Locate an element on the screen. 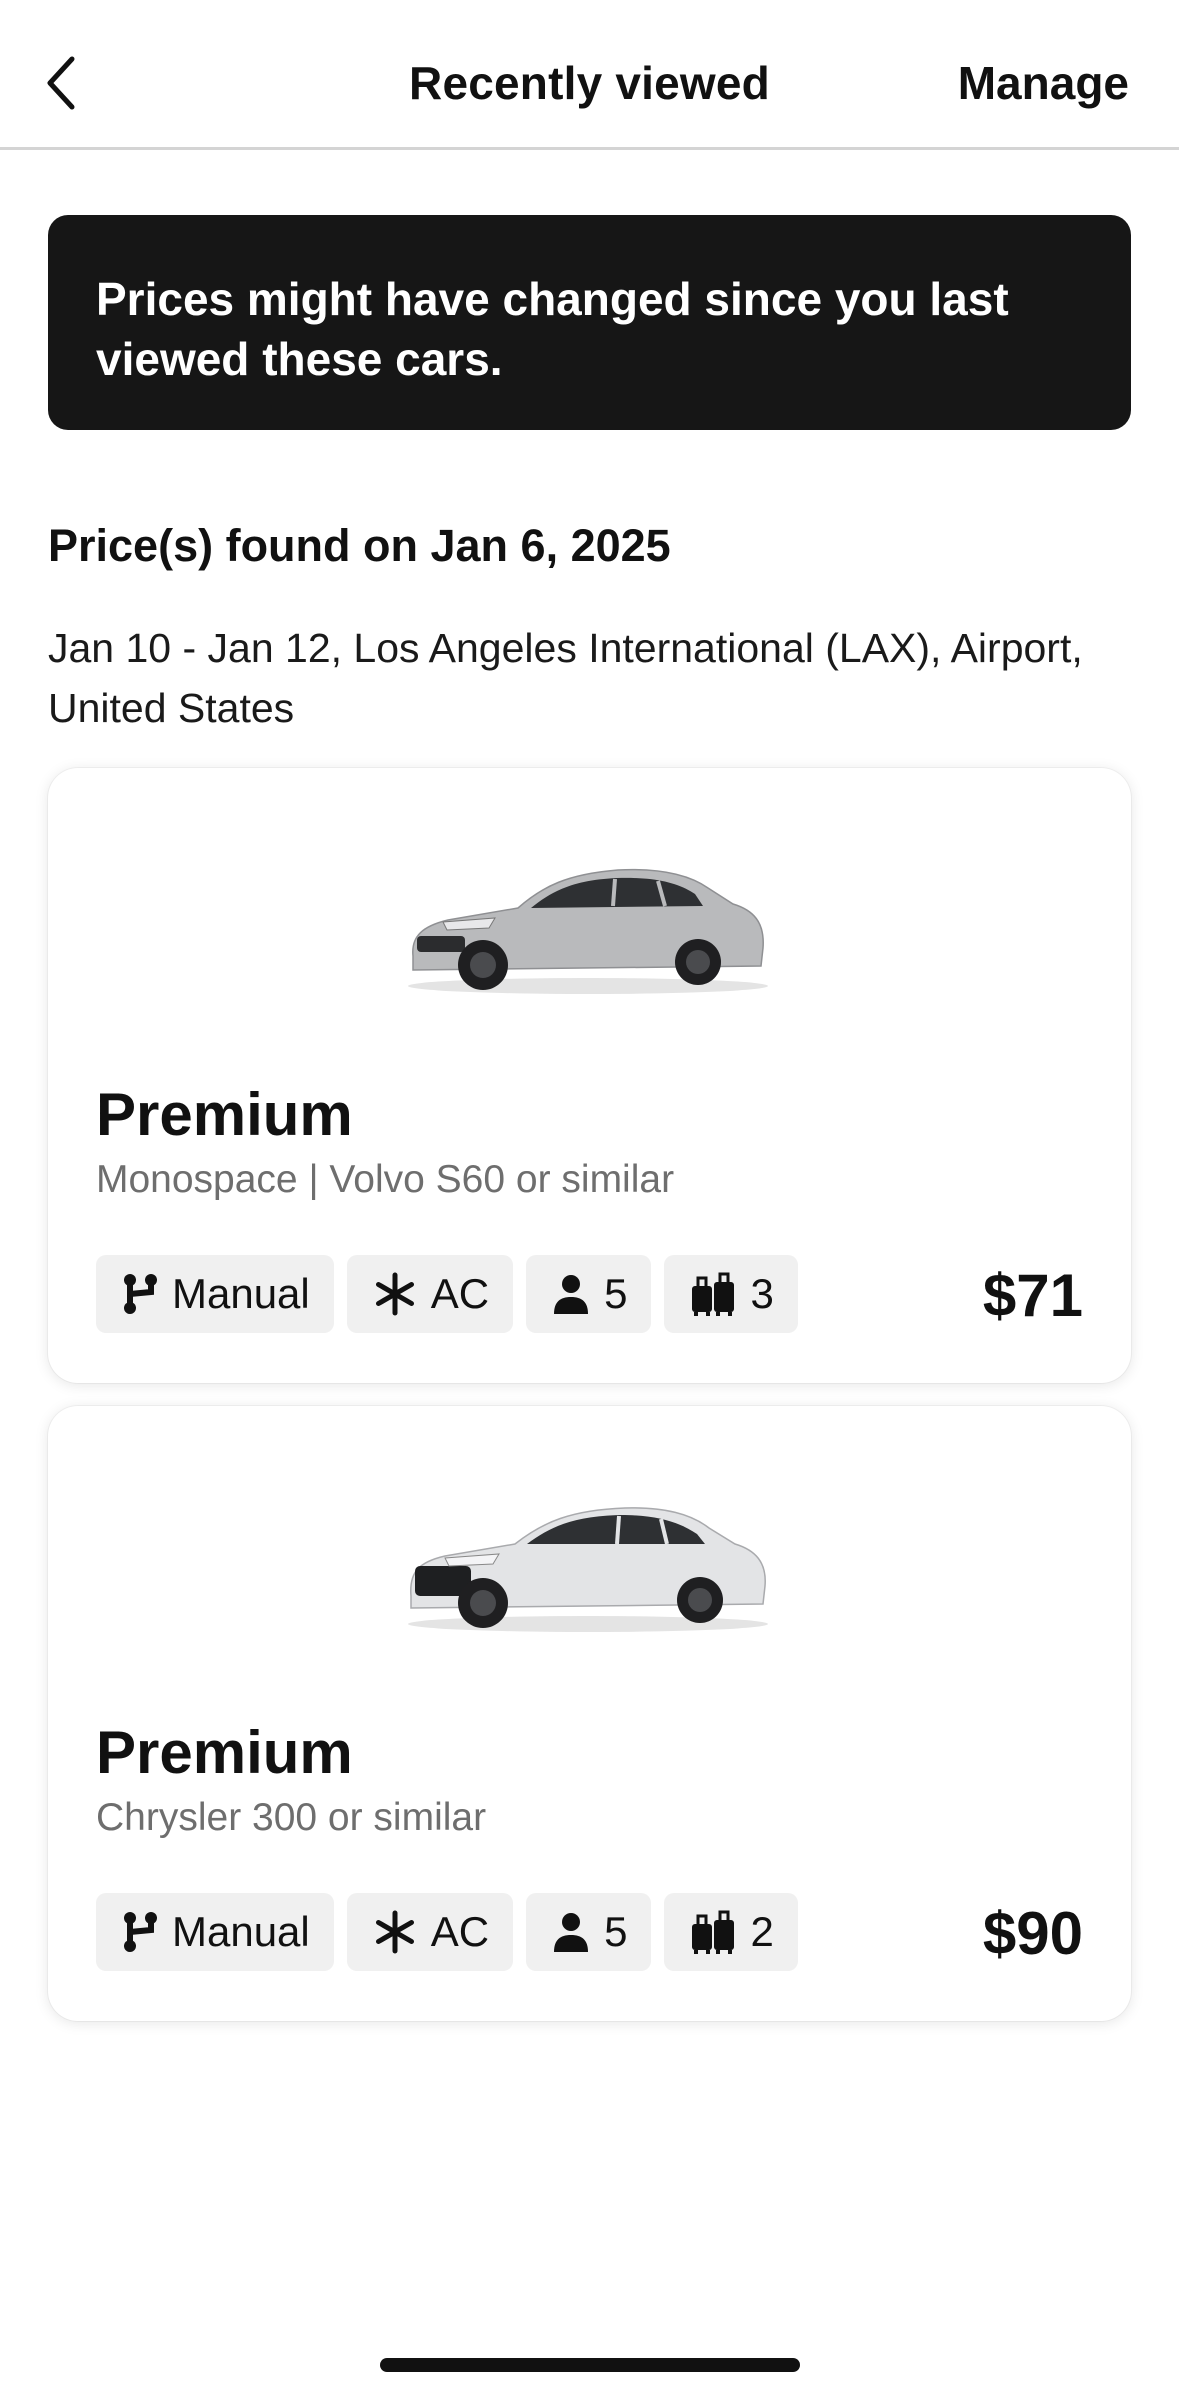 Image resolution: width=1179 pixels, height=2396 pixels. bags-count: 3 is located at coordinates (762, 1293).